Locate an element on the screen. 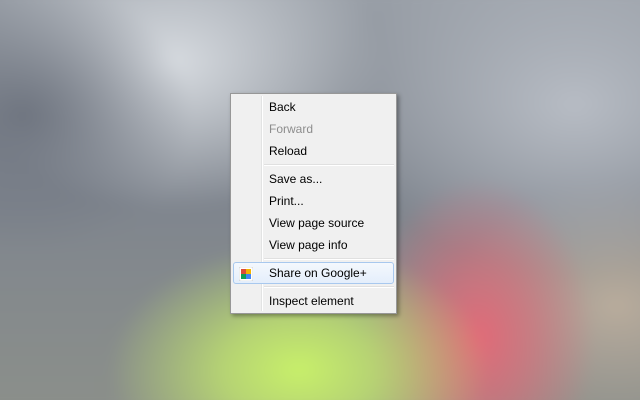  menu-item-view-page-info: View page info is located at coordinates (313, 245).